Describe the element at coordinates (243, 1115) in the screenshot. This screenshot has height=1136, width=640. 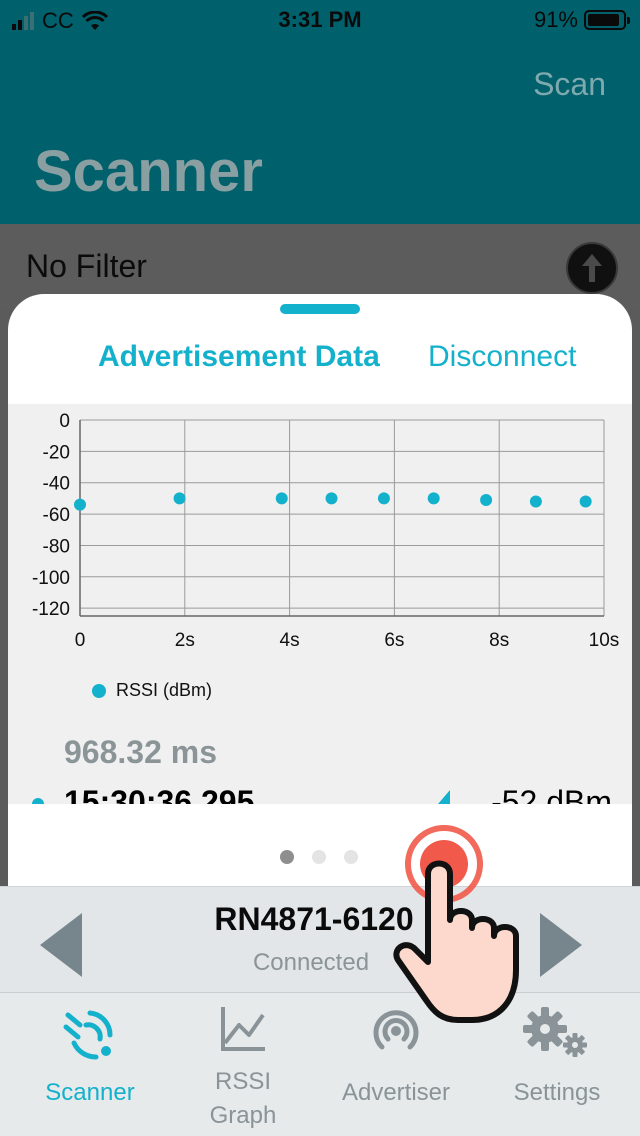
I see `tab-label-line2: Graph` at that location.